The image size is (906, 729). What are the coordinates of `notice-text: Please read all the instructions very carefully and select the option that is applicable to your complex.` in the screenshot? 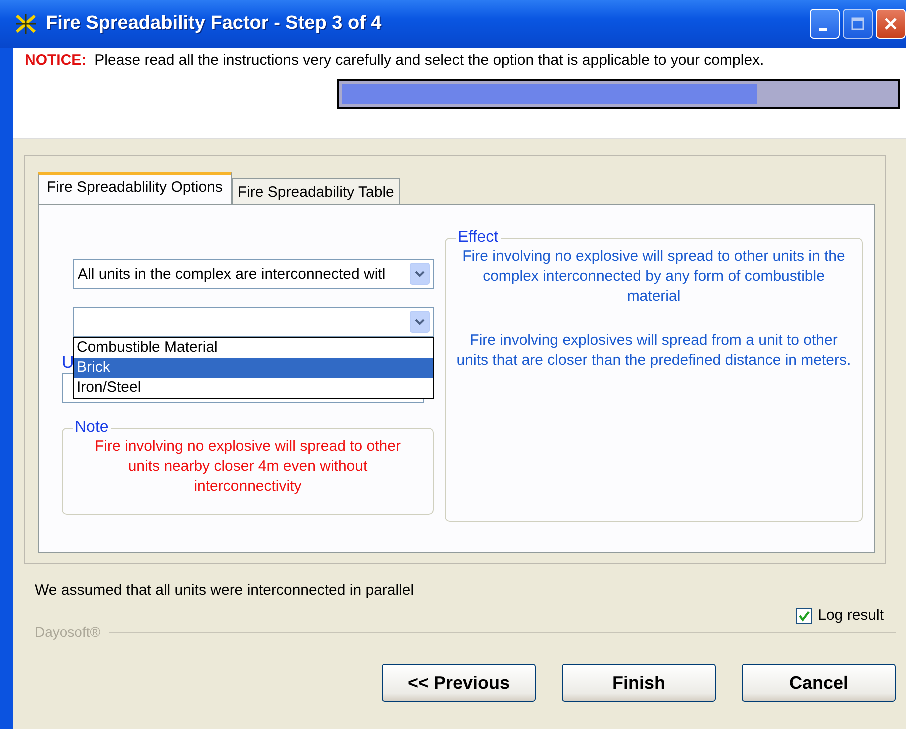 It's located at (429, 60).